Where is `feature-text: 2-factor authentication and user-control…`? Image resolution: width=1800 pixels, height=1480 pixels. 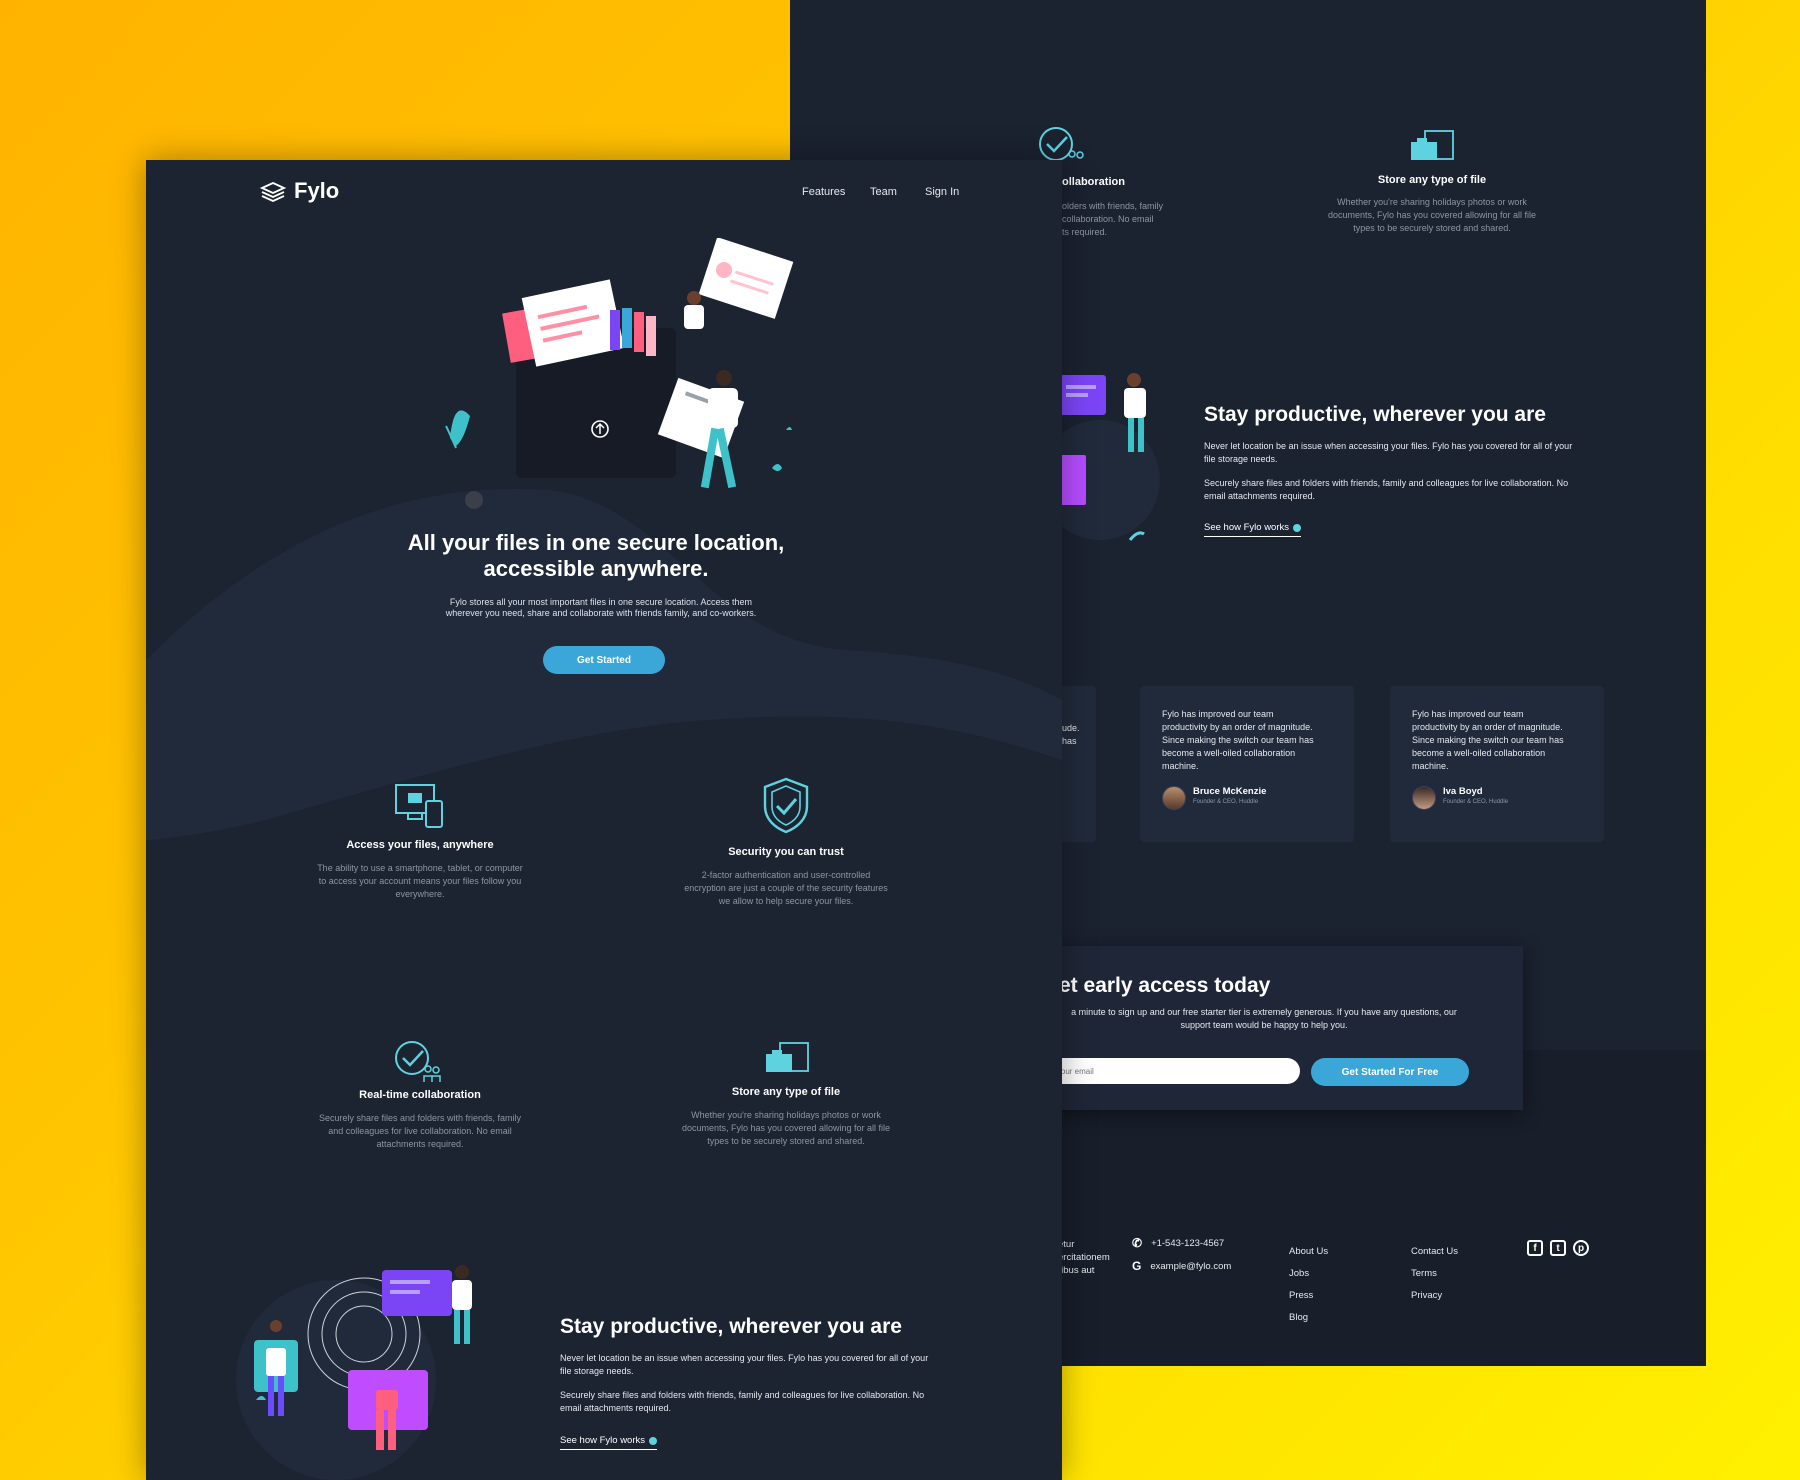 feature-text: 2-factor authentication and user-control… is located at coordinates (786, 888).